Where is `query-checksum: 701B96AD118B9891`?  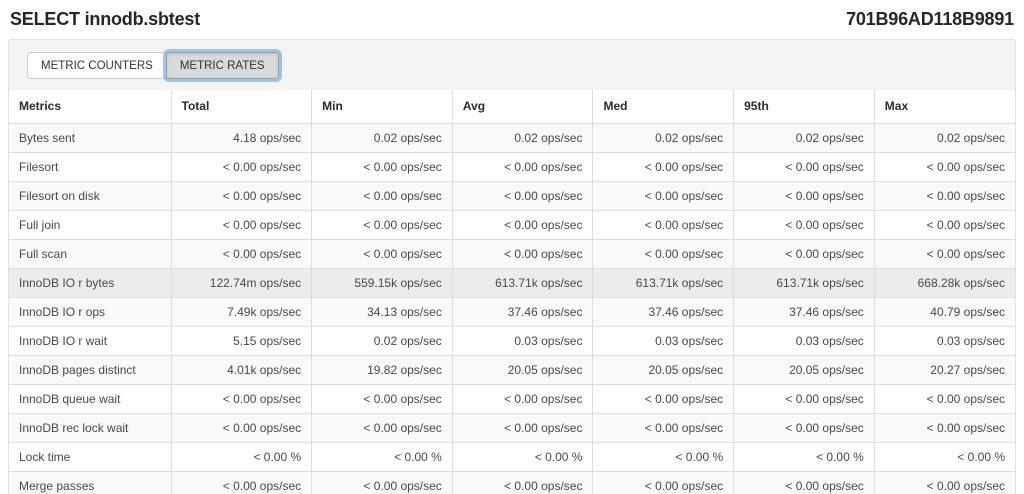
query-checksum: 701B96AD118B9891 is located at coordinates (930, 19).